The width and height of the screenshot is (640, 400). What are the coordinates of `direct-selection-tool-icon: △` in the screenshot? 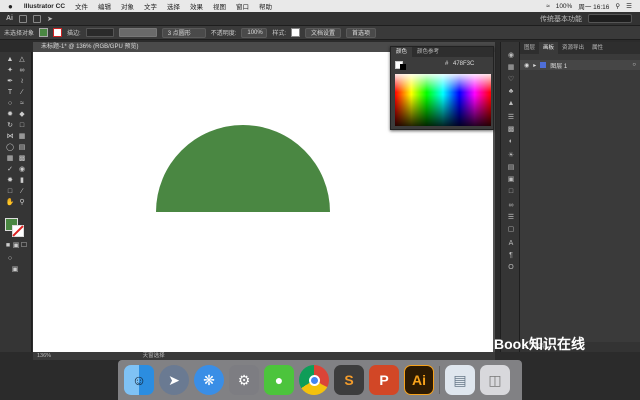 It's located at (22, 60).